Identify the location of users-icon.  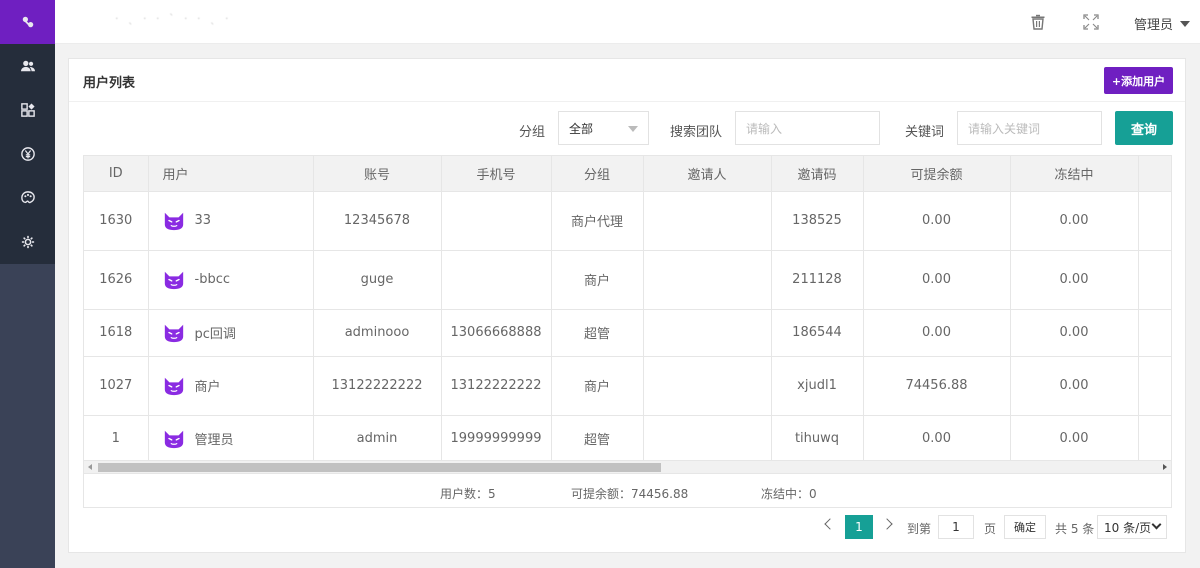
(27, 66).